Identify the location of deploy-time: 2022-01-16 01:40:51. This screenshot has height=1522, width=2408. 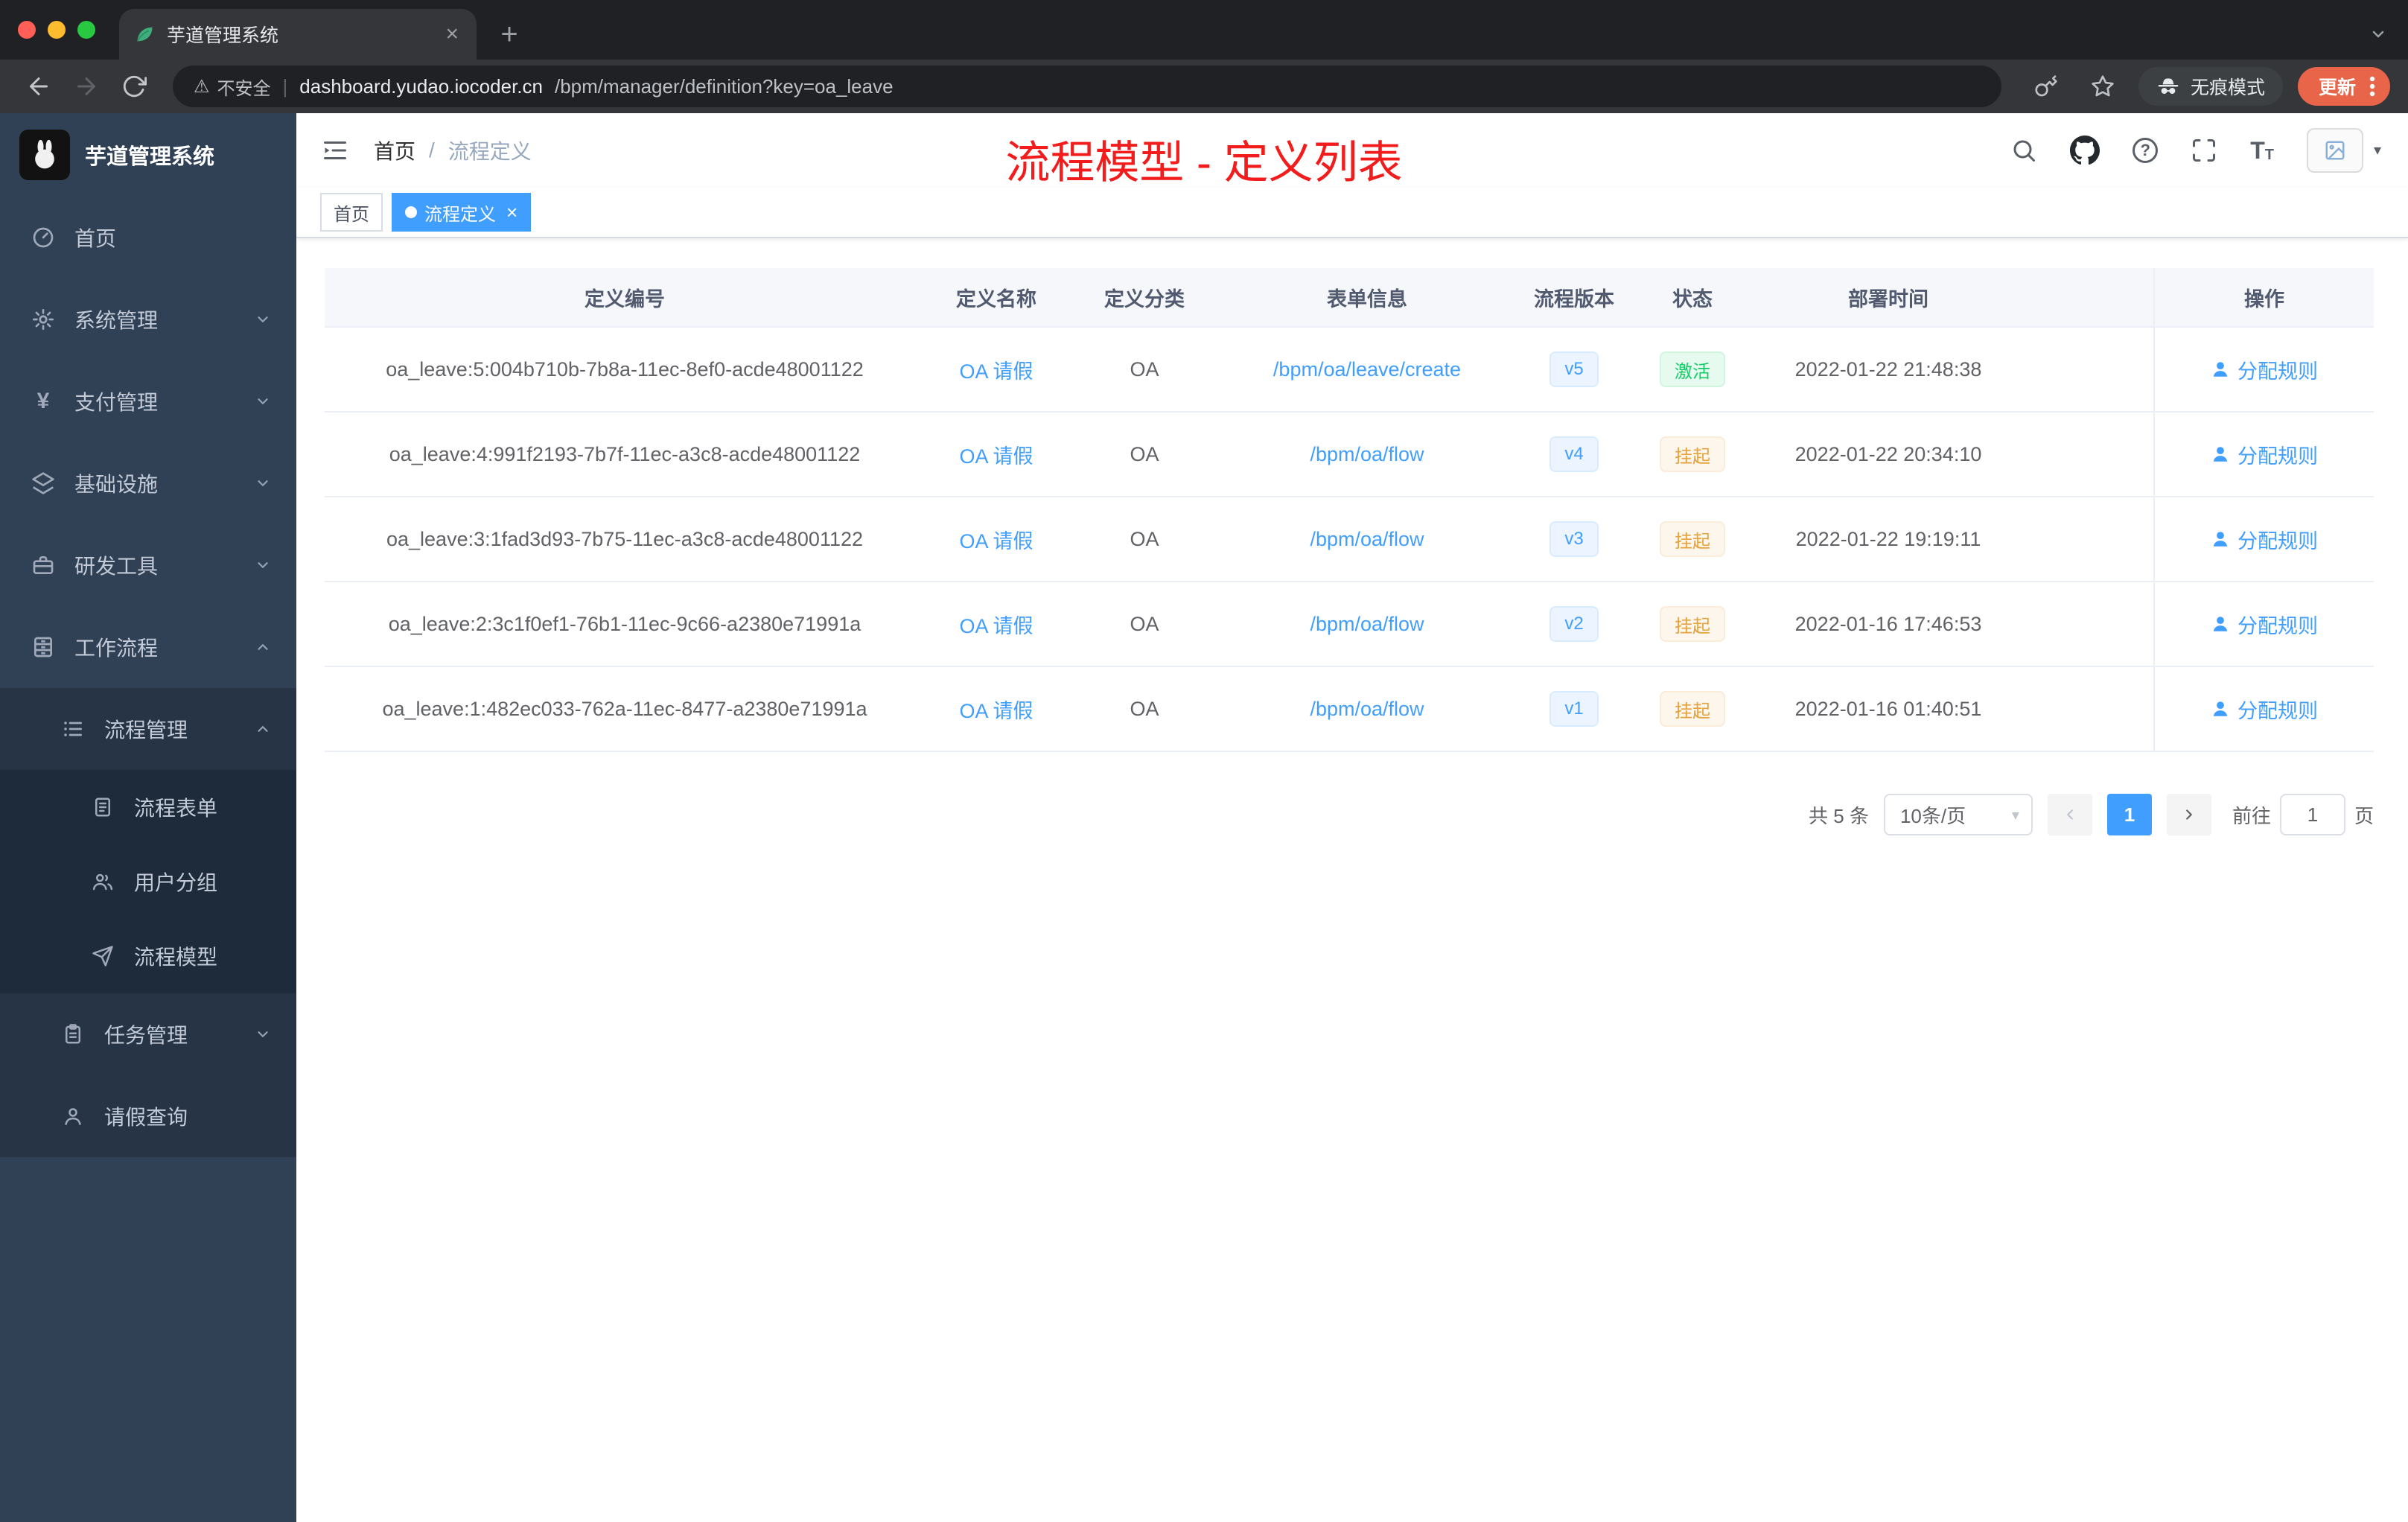
(1888, 708).